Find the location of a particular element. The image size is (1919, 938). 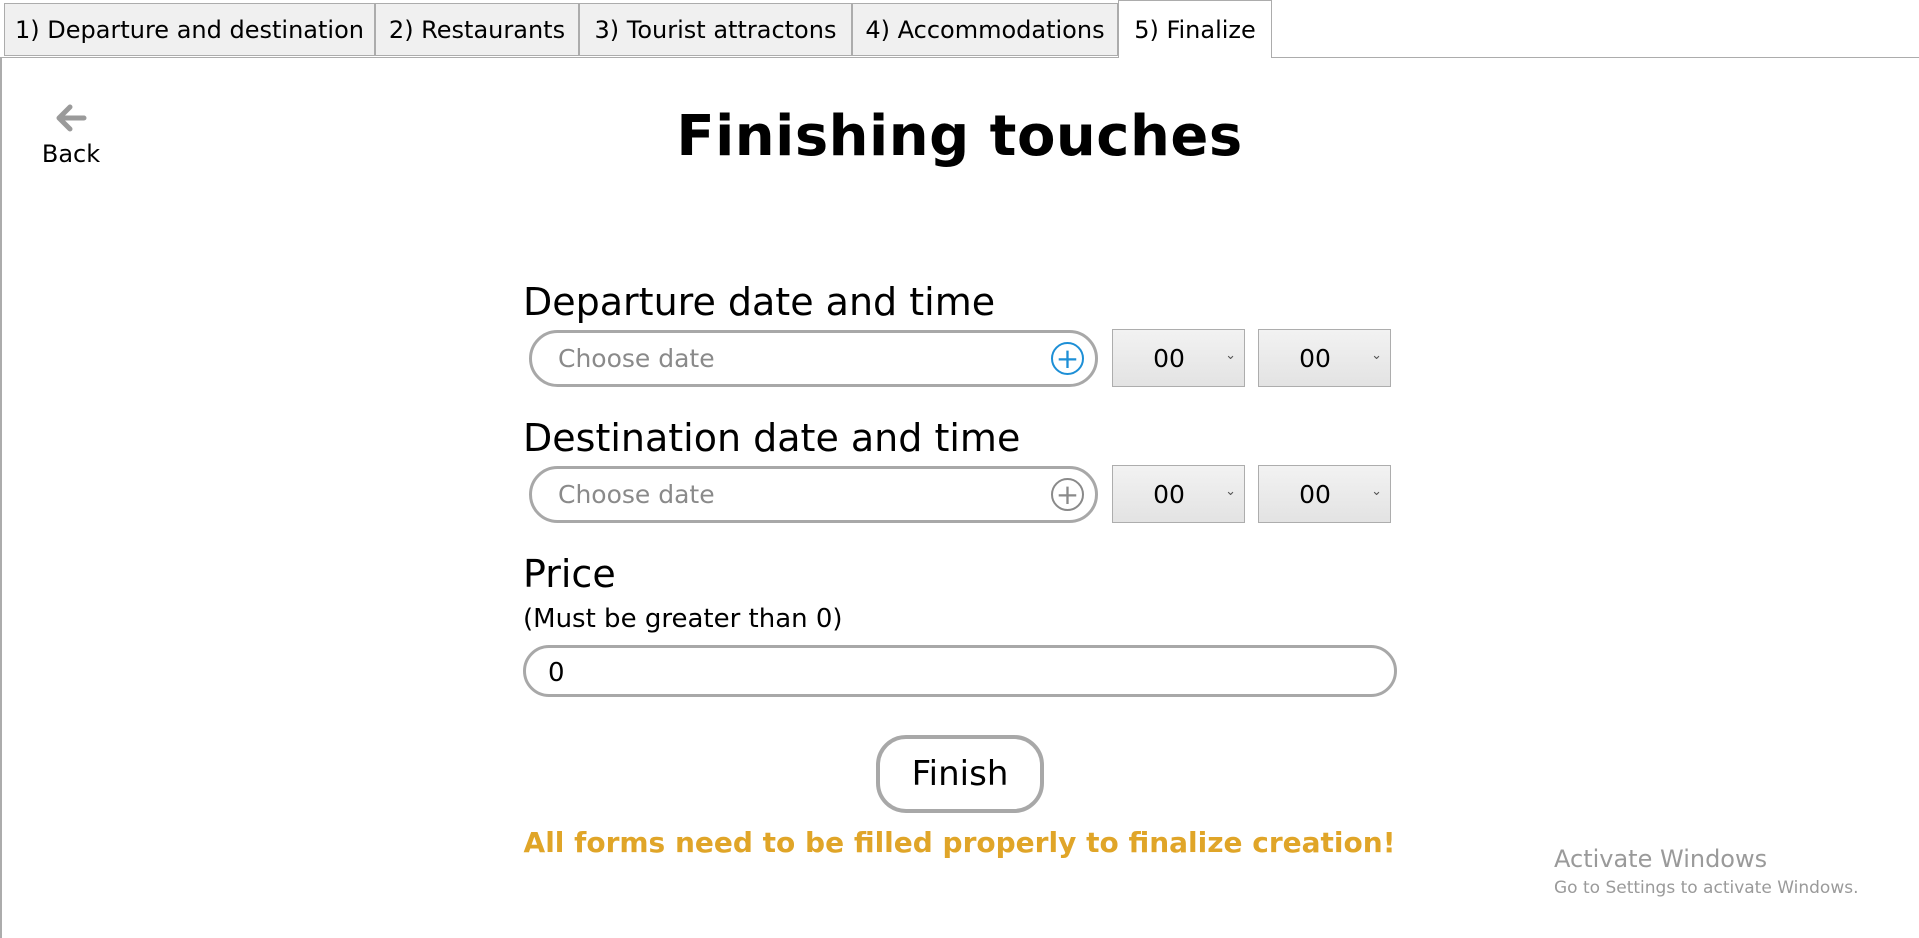

price-hint: (Must be greater than 0) is located at coordinates (683, 619).